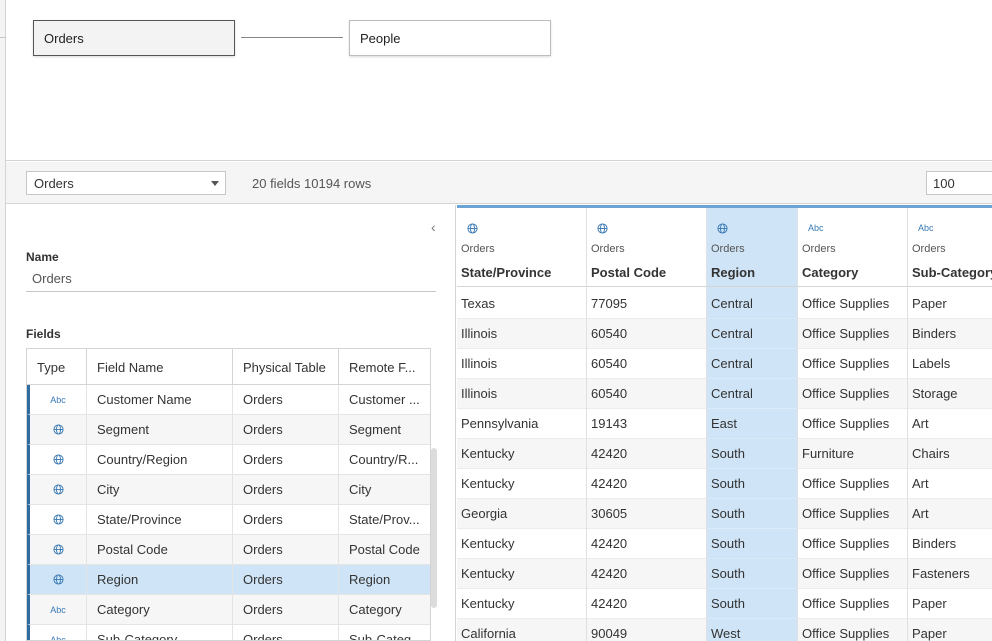  What do you see at coordinates (292, 37) in the screenshot?
I see `relationship-line` at bounding box center [292, 37].